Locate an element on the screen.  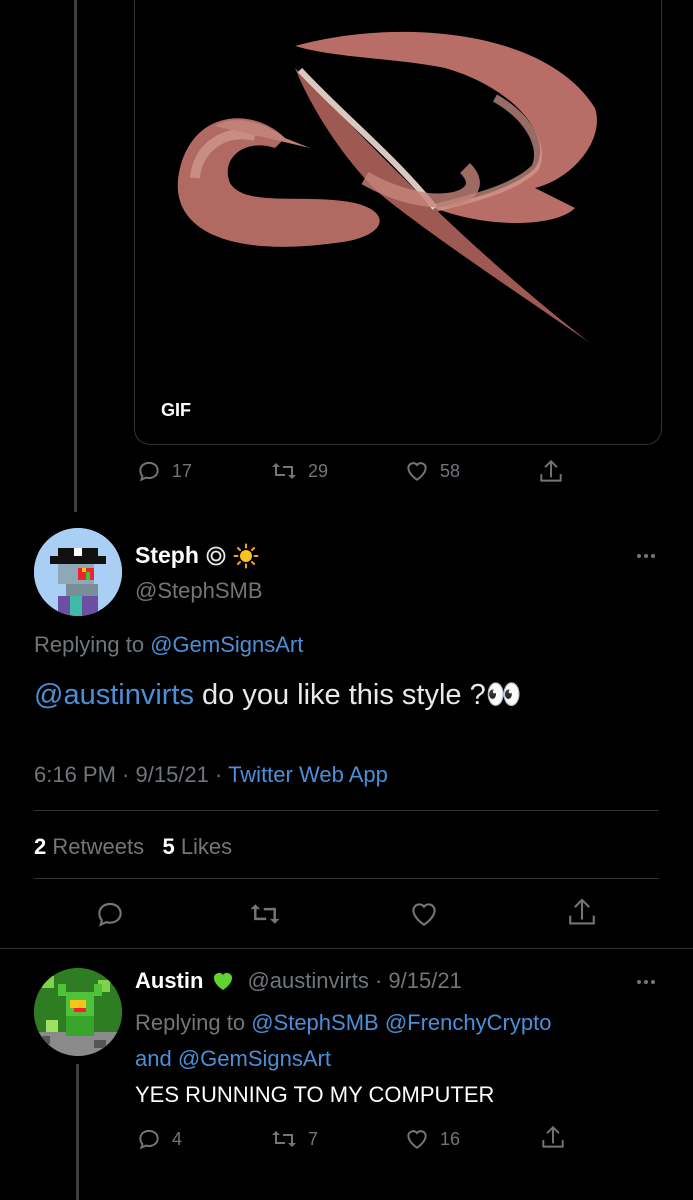
reply-handle: @austinvirts is located at coordinates (307, 981).